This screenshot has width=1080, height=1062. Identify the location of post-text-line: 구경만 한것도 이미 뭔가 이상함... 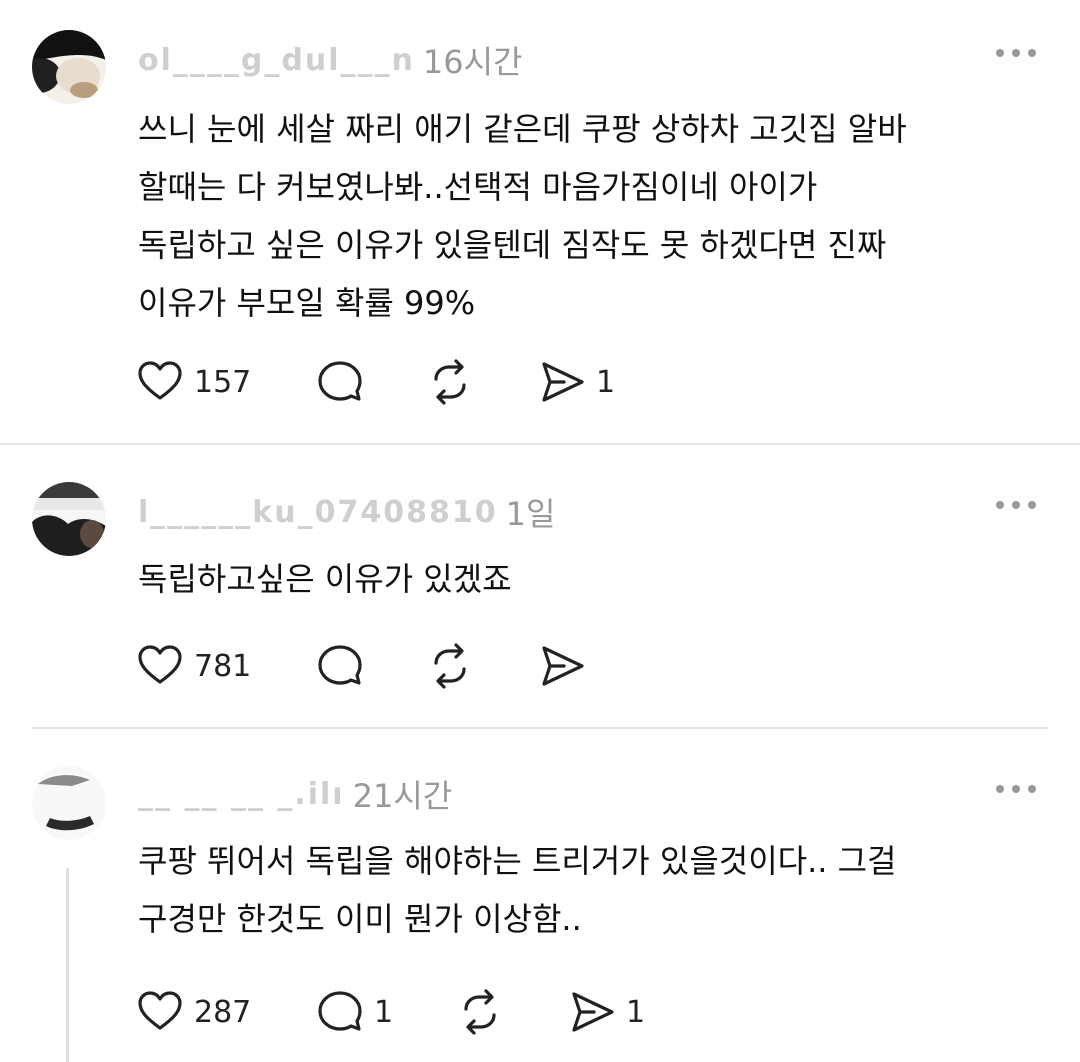
(360, 919).